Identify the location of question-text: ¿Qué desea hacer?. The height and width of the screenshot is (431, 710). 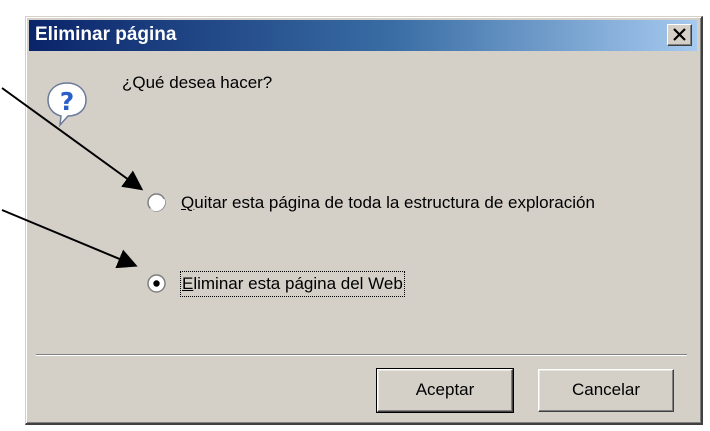
(197, 82).